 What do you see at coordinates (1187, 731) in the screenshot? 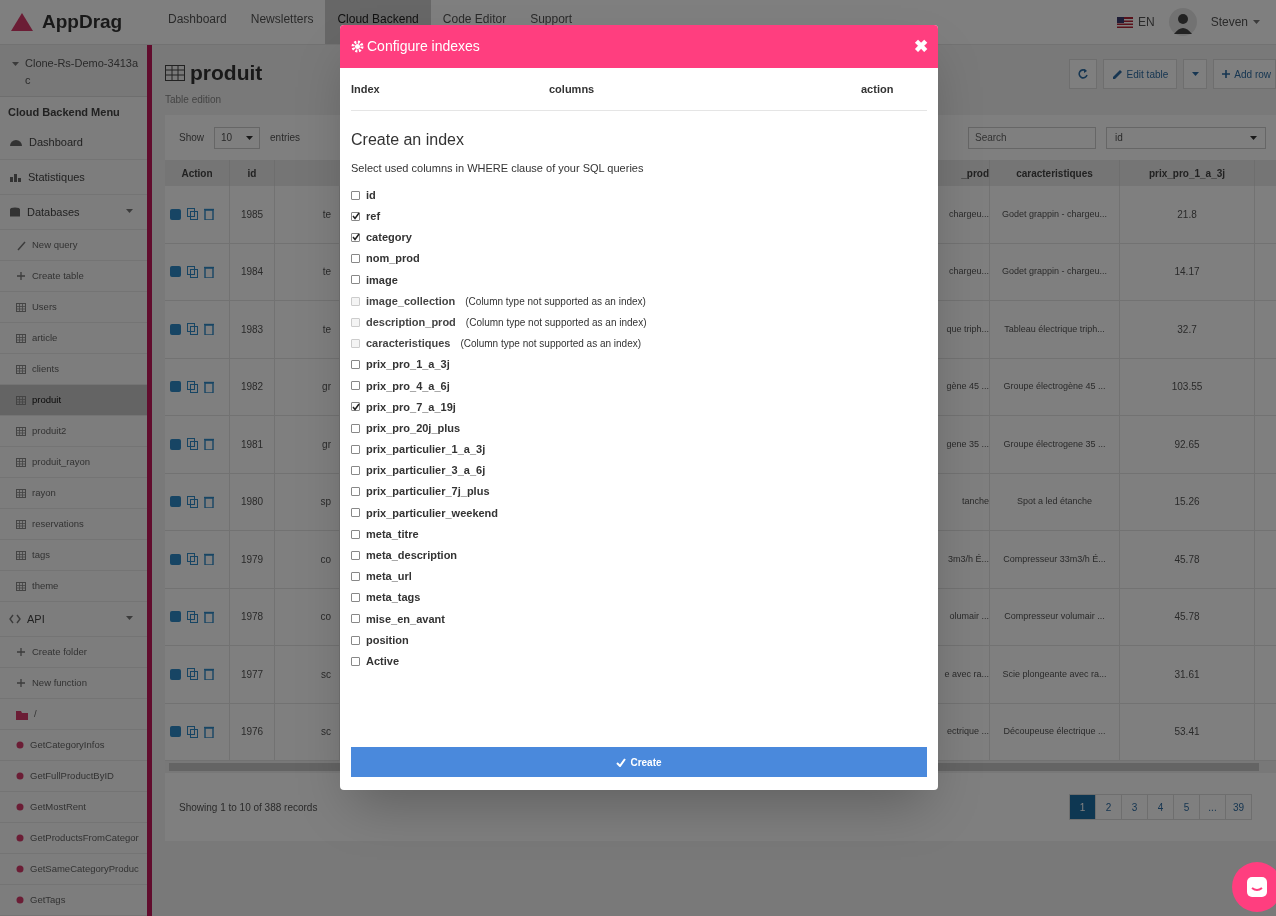
I see `table-cell: 53.41` at bounding box center [1187, 731].